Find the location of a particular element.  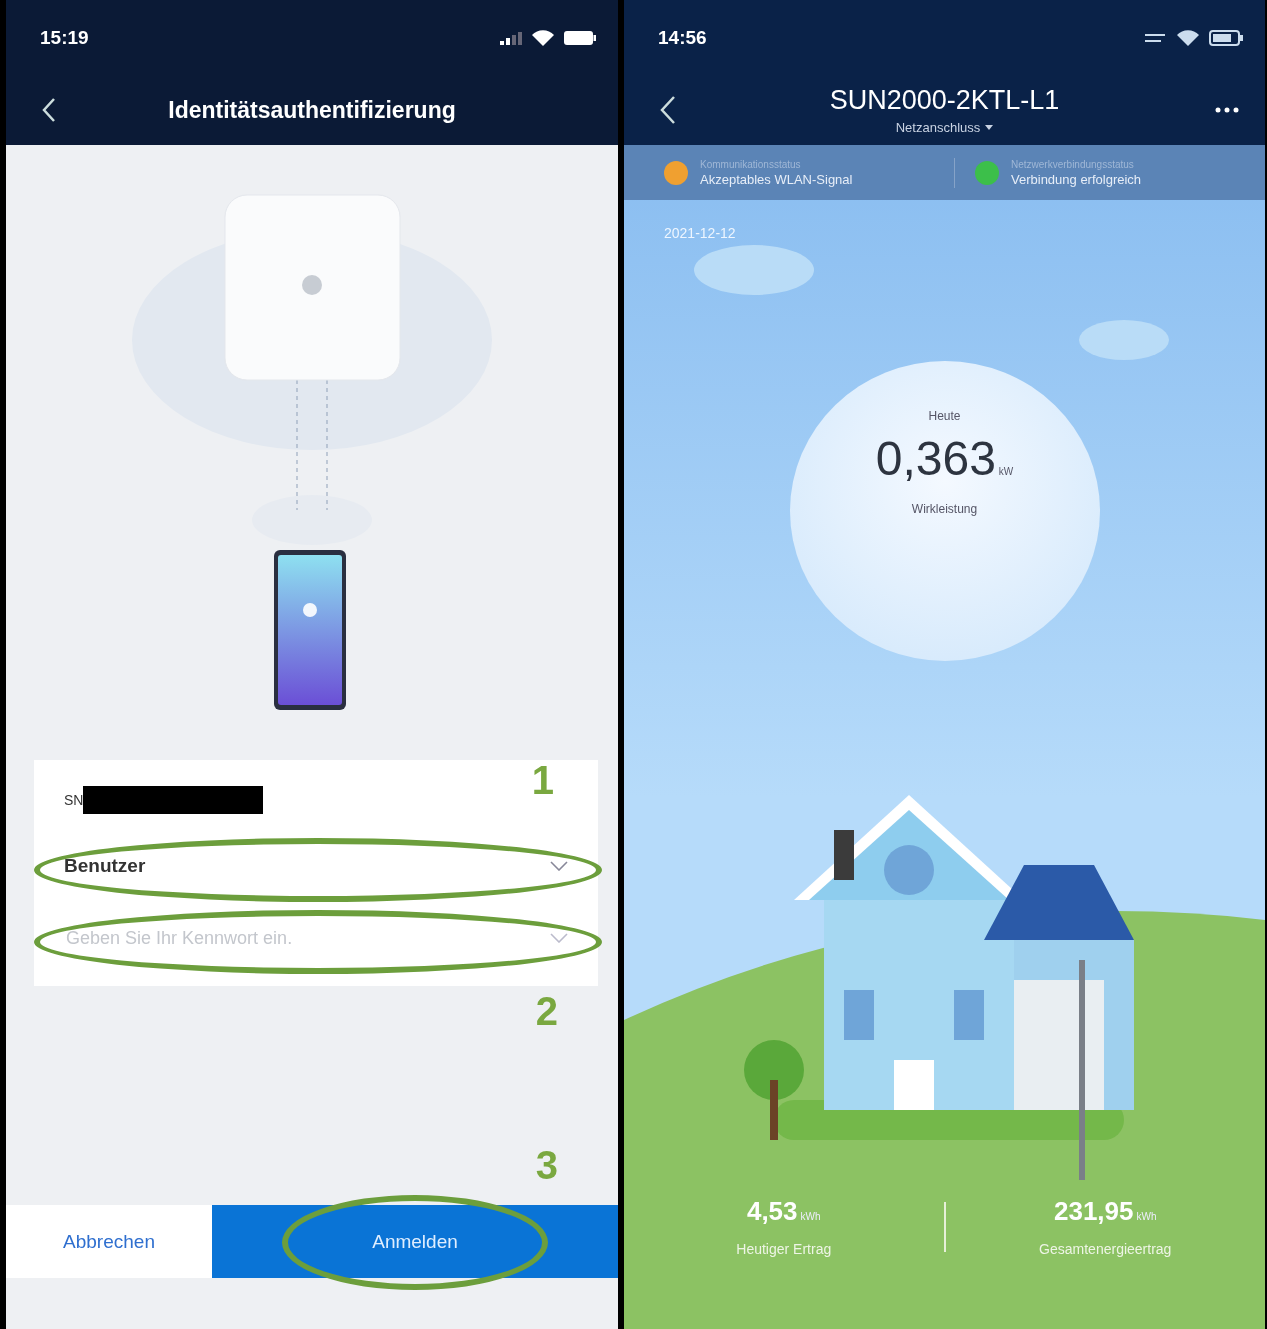

more-icon is located at coordinates (1227, 110).